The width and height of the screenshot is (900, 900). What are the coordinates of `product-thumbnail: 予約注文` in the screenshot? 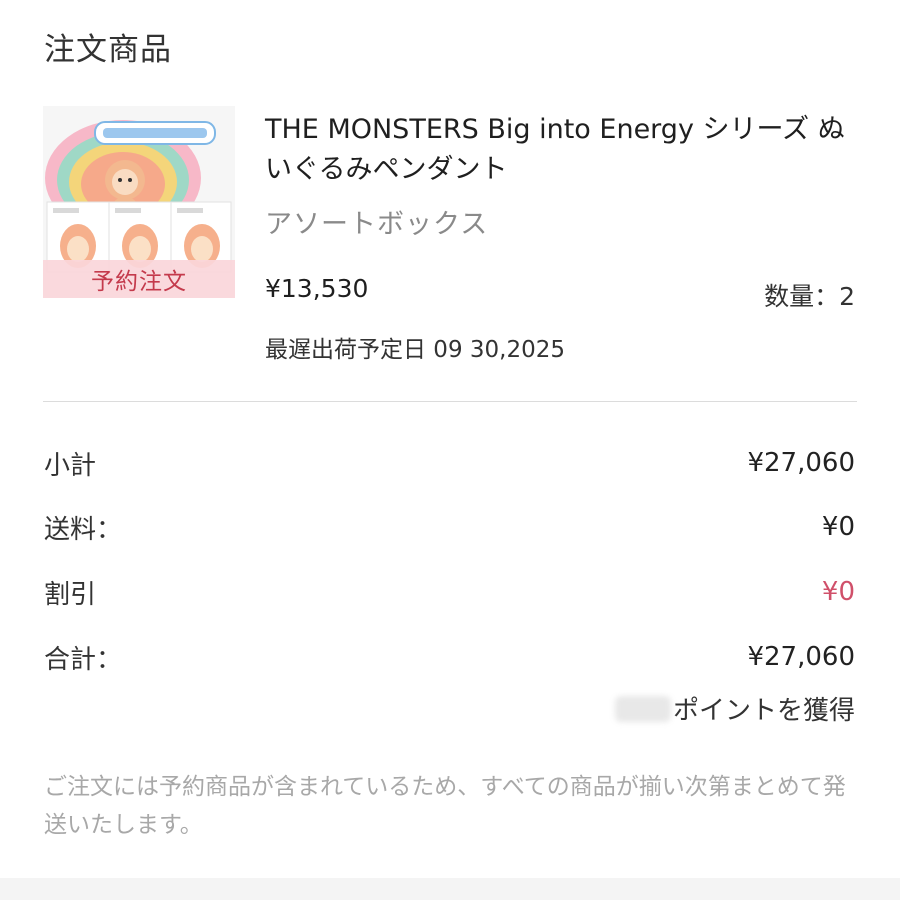 It's located at (139, 202).